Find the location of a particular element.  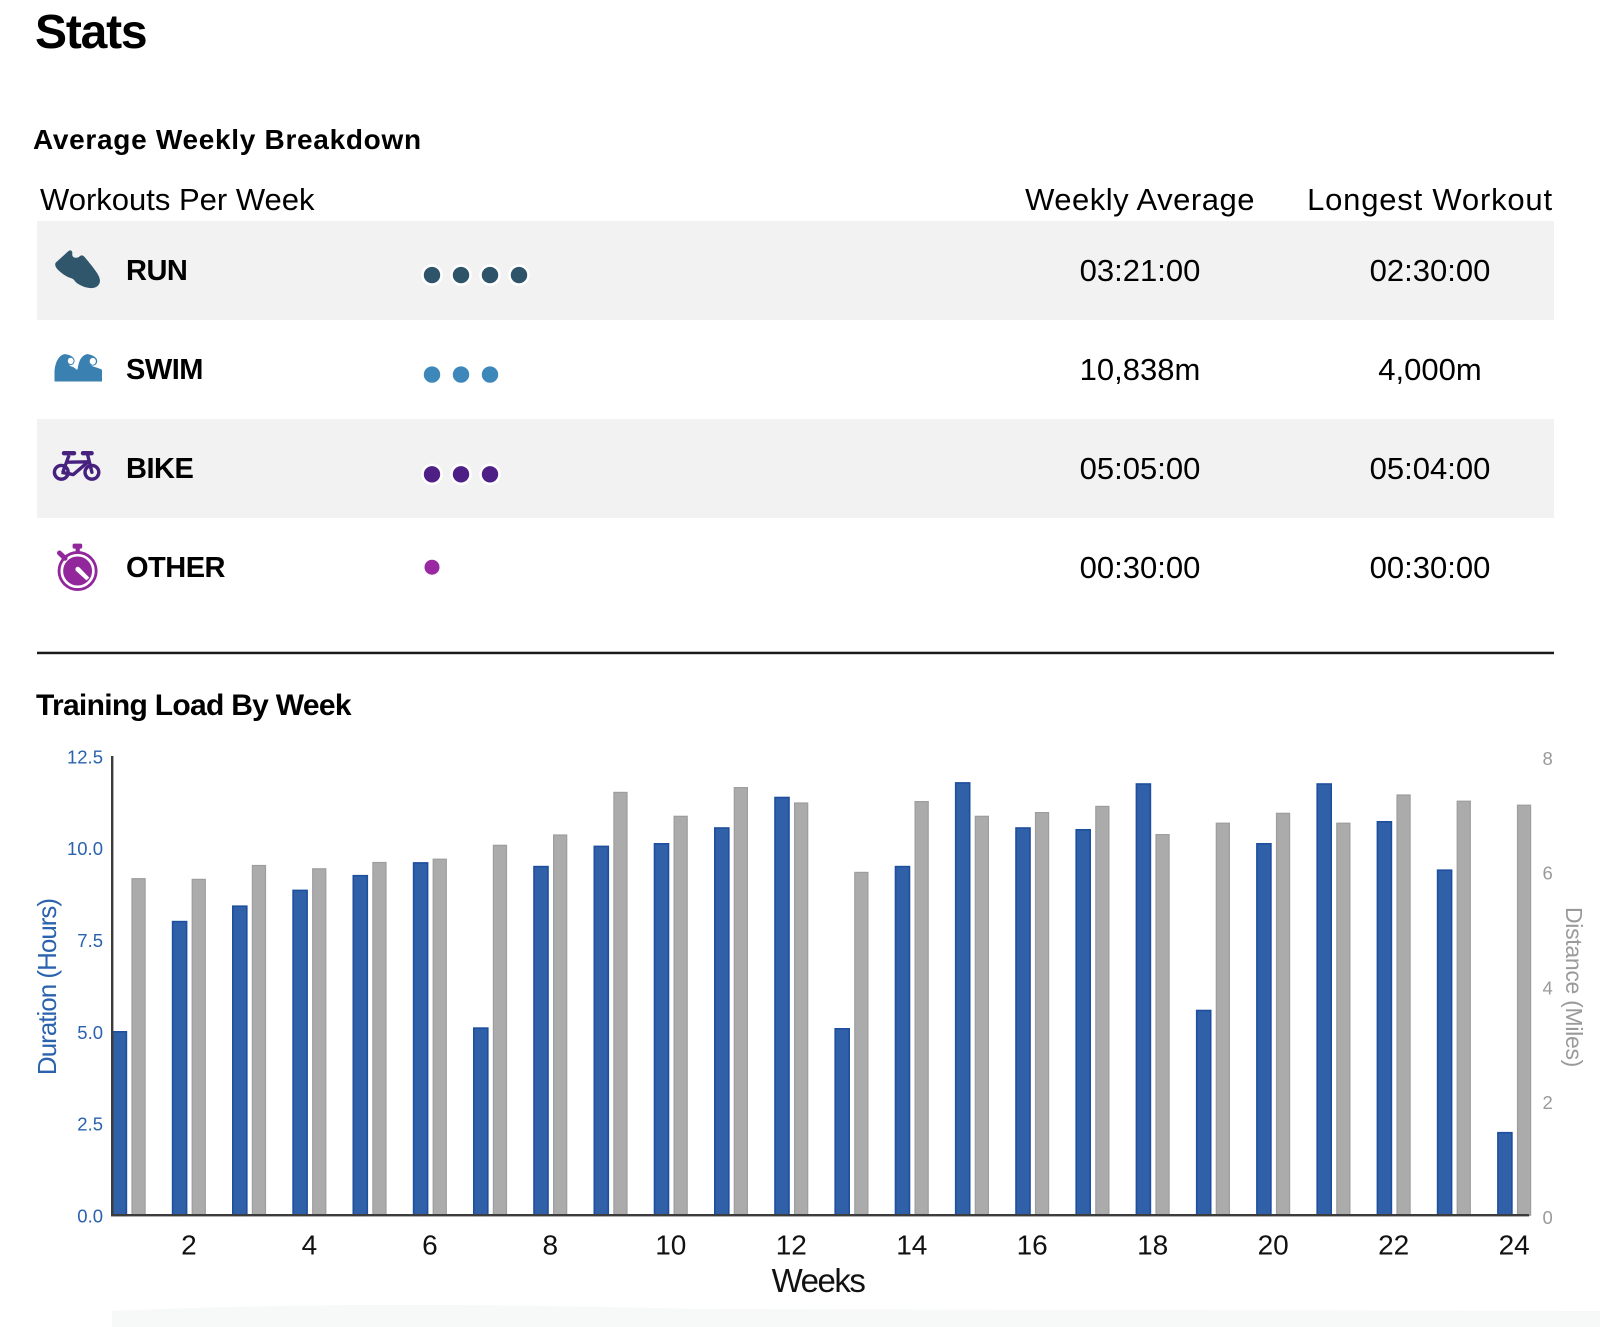

svg-text: 0.0 is located at coordinates (90, 1215).